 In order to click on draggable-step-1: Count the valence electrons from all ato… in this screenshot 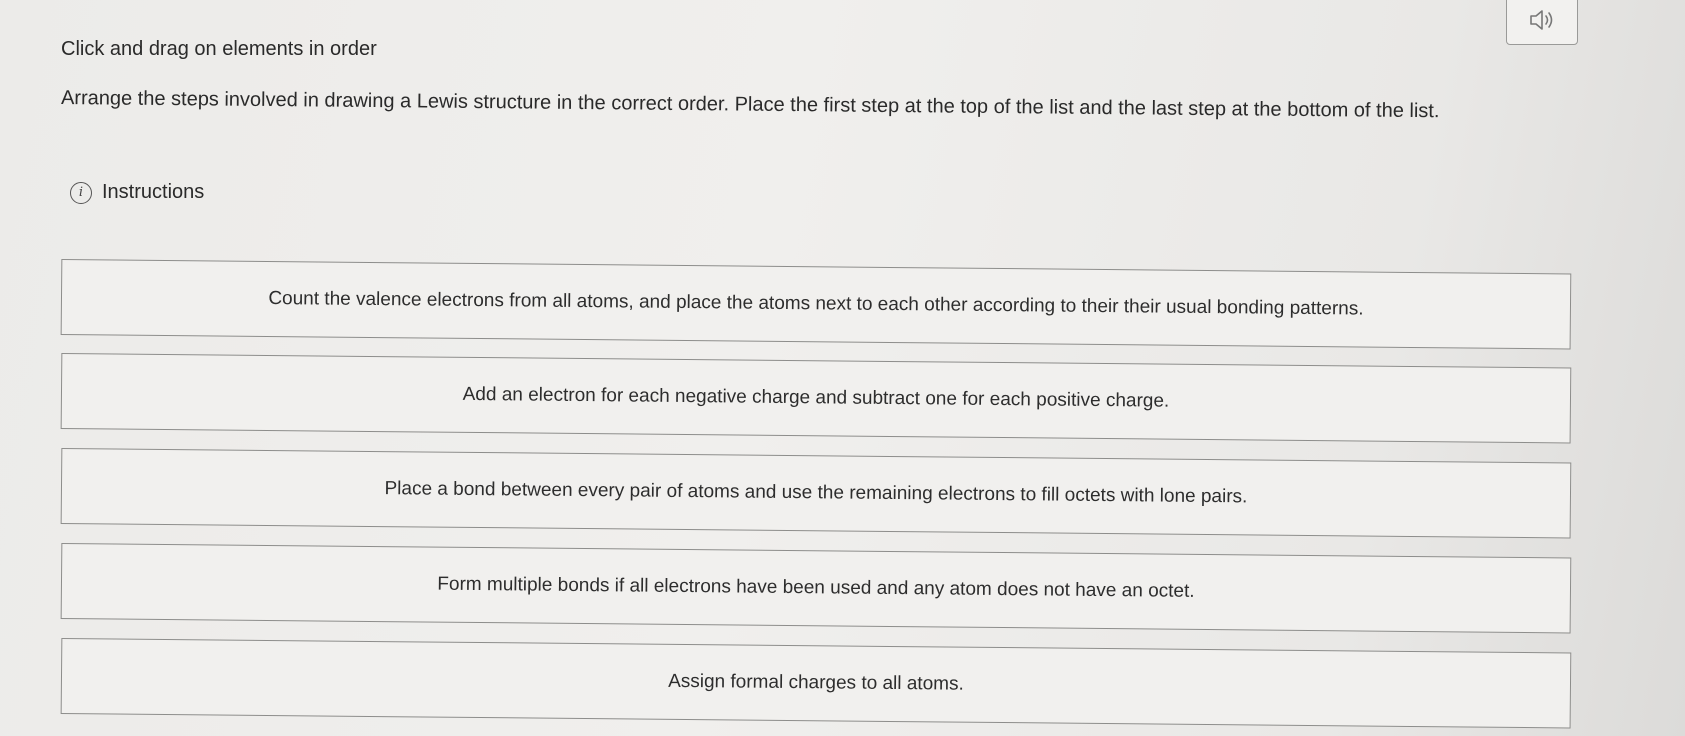, I will do `click(816, 304)`.